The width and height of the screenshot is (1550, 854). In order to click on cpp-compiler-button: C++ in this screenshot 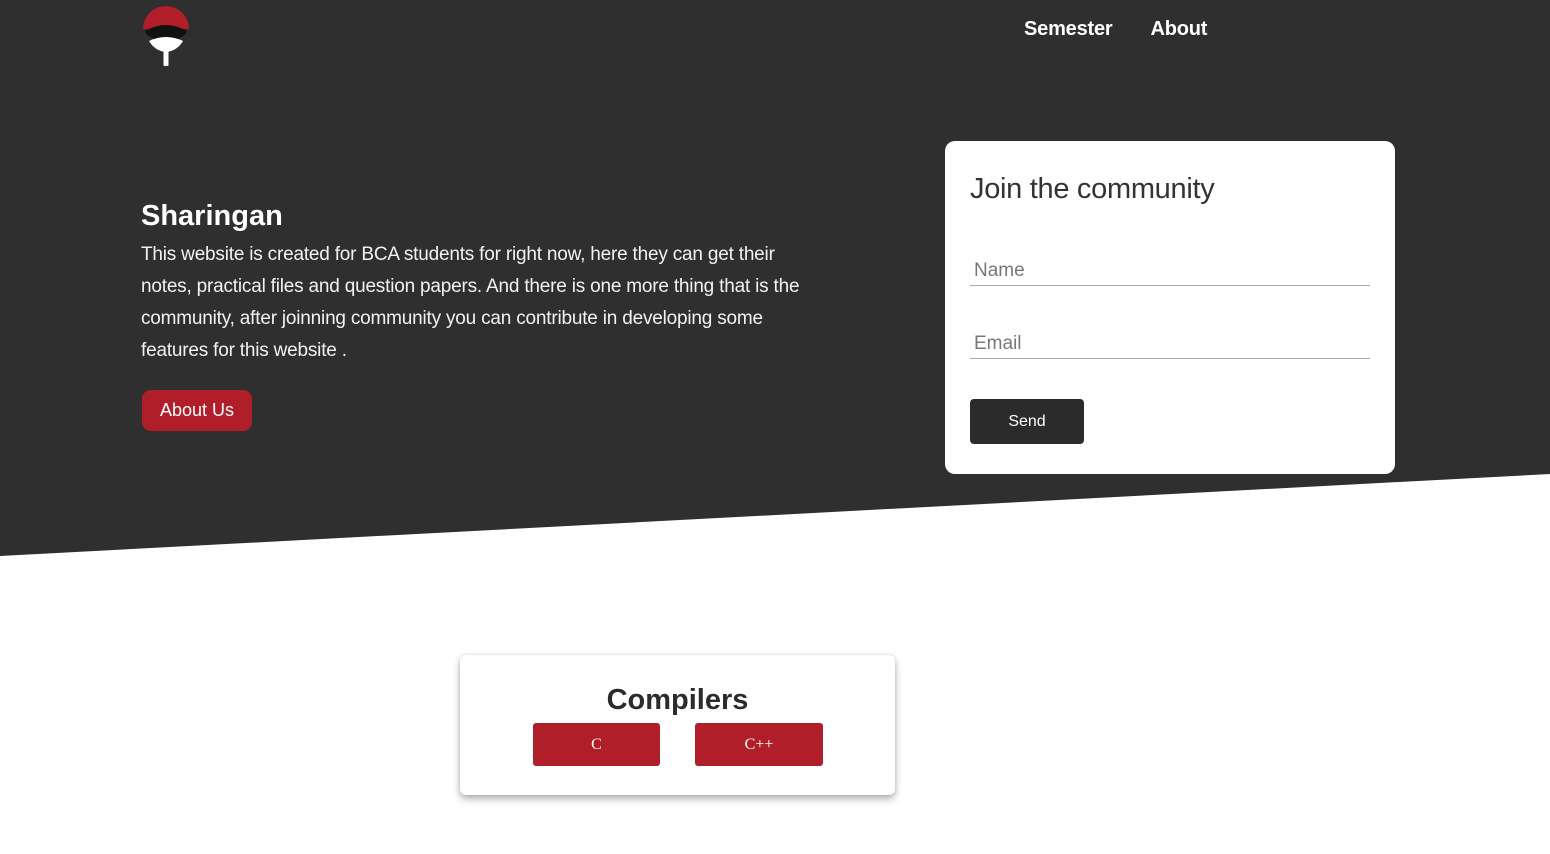, I will do `click(759, 744)`.